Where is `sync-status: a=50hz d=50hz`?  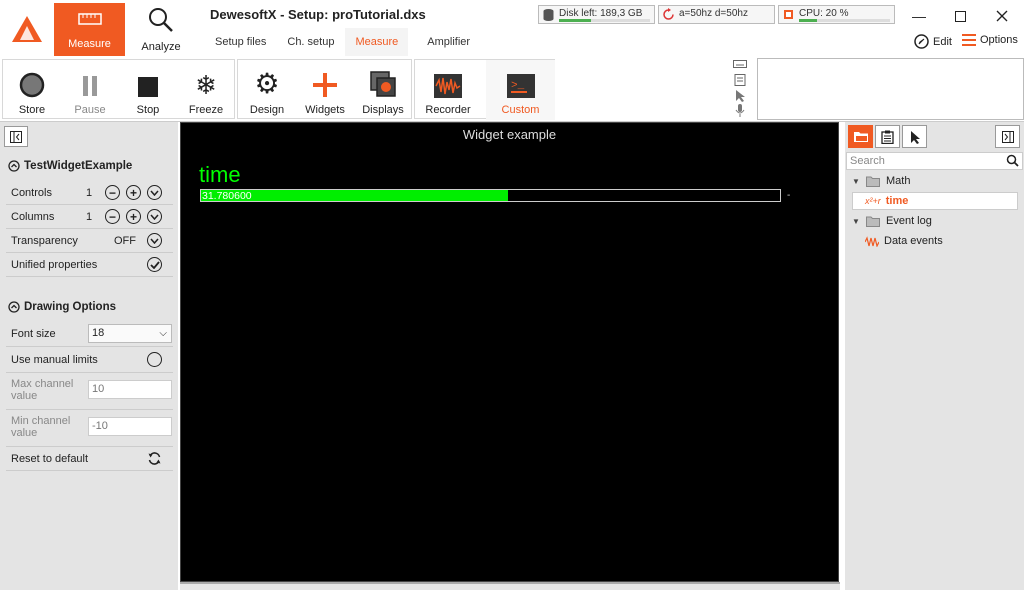 sync-status: a=50hz d=50hz is located at coordinates (716, 14).